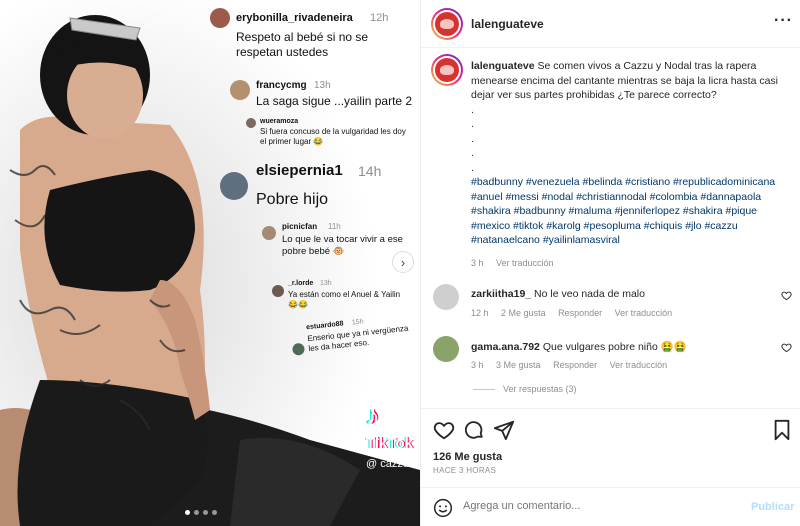  I want to click on comment-likes: 2 Me gusta, so click(523, 313).